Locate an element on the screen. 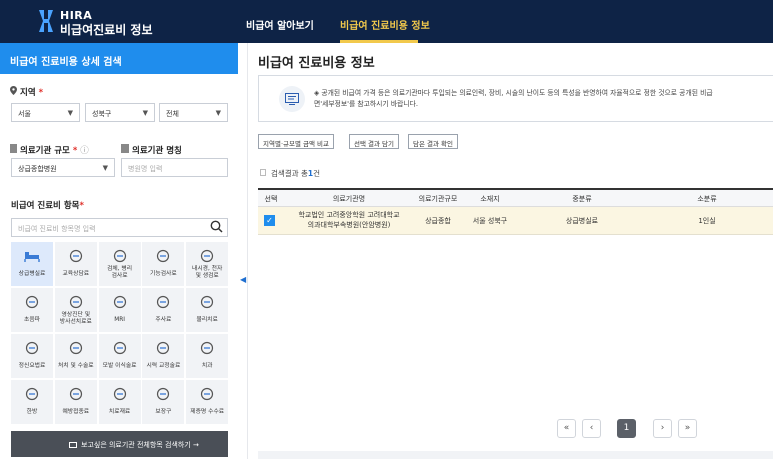 The height and width of the screenshot is (459, 773). save-selection-button: 선택 결과 담기 is located at coordinates (374, 141).